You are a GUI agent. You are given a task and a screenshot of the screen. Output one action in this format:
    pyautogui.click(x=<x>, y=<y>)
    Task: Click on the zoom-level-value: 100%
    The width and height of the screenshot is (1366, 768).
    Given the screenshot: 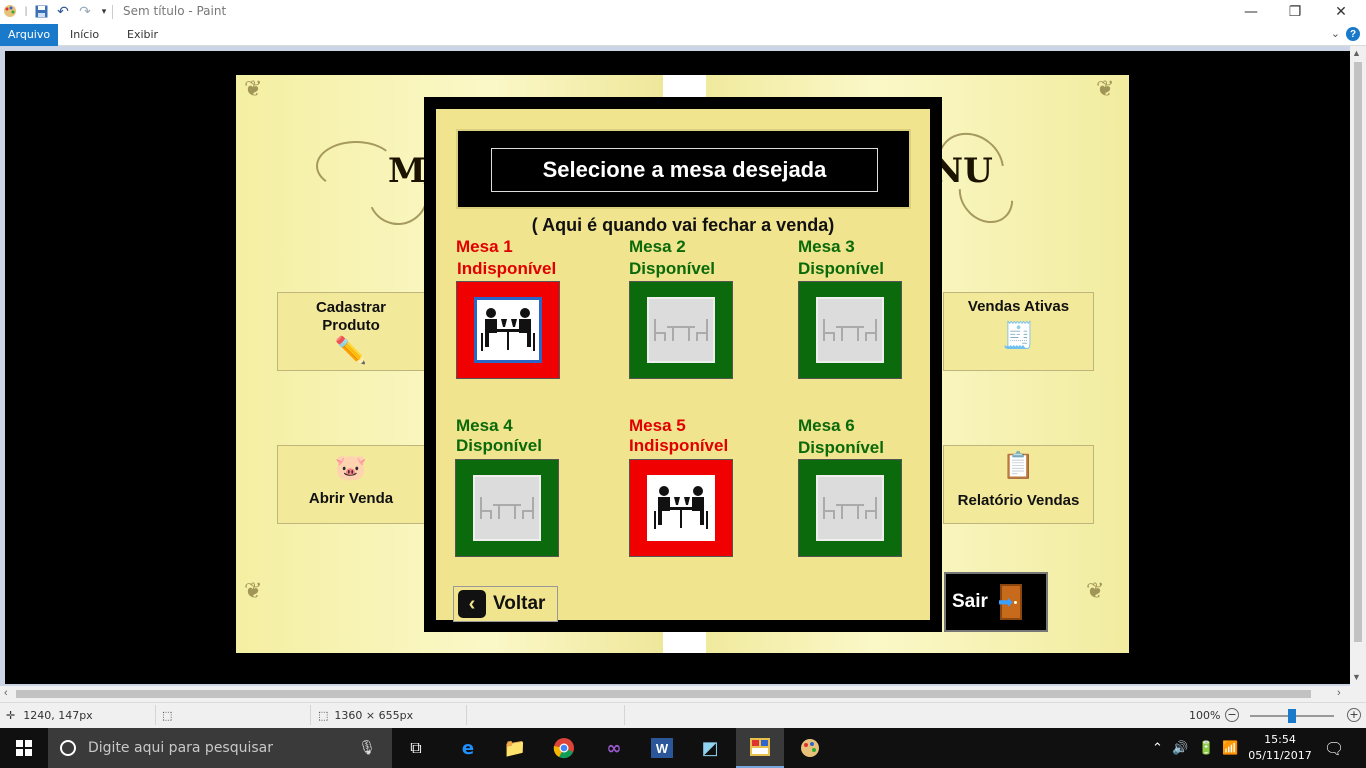 What is the action you would take?
    pyautogui.click(x=1205, y=715)
    